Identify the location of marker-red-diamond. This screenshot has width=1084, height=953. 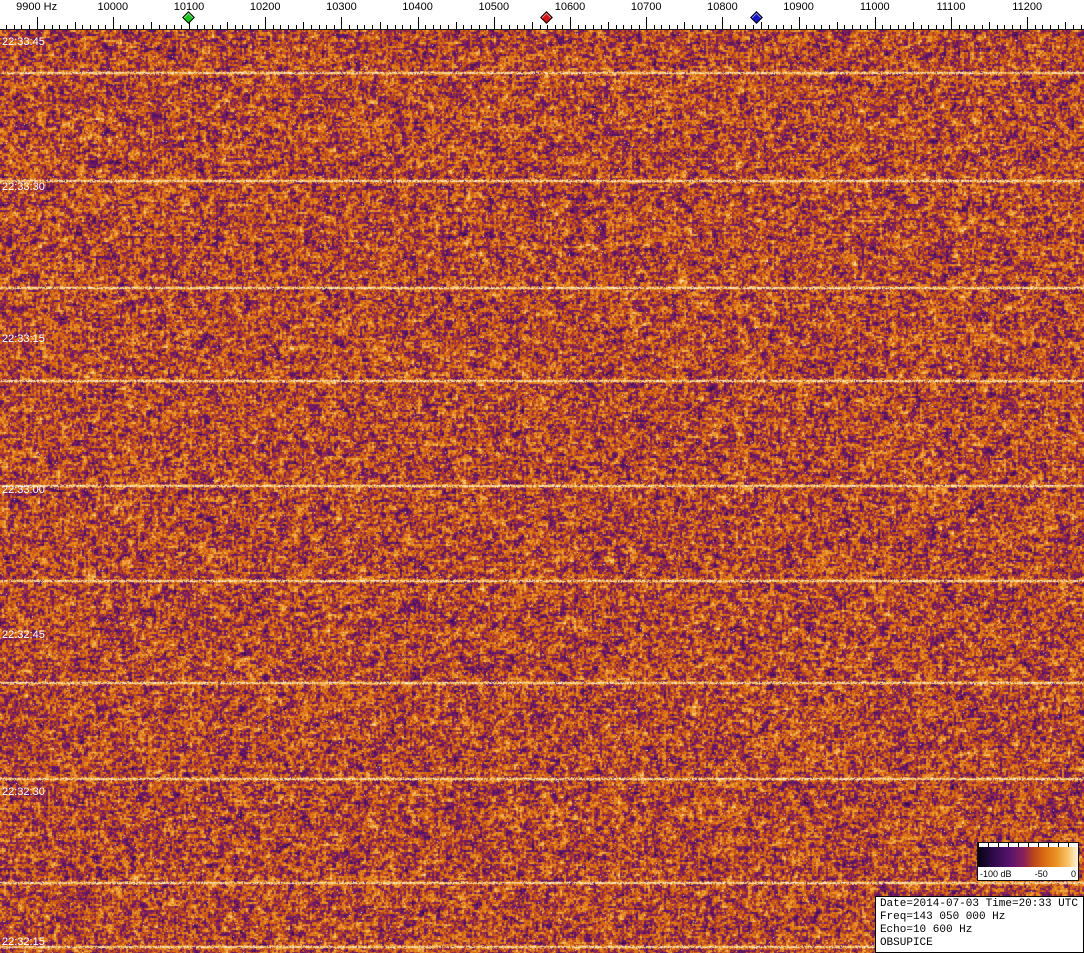
(546, 17).